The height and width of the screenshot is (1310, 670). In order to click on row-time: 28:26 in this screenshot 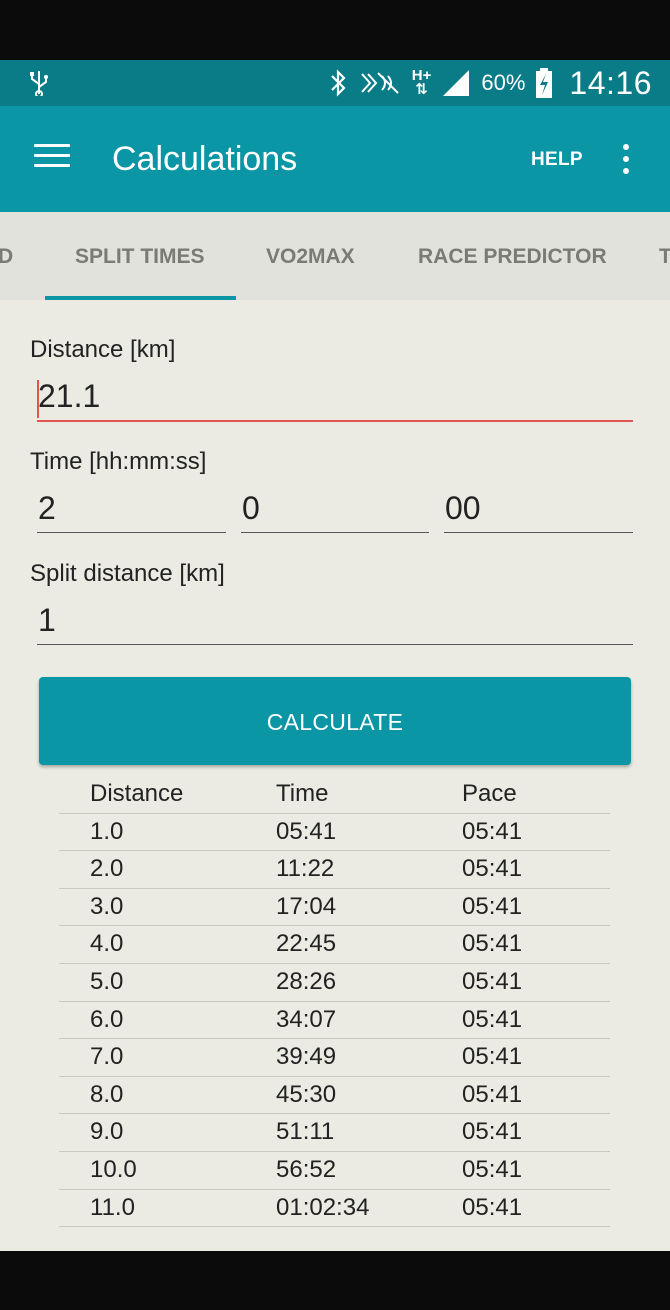, I will do `click(306, 981)`.